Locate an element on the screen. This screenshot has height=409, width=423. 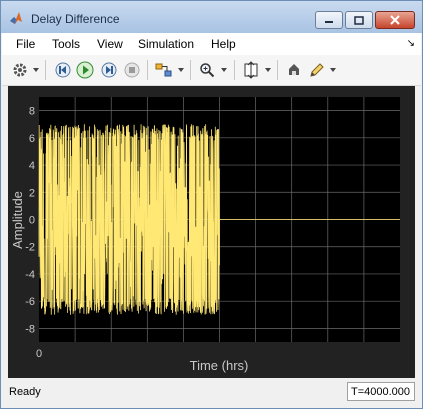
highlight-icon is located at coordinates (294, 70).